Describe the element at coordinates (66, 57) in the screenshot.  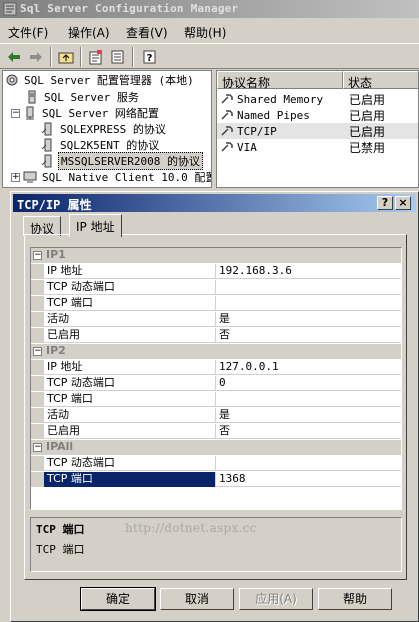
I see `up-folder-icon` at that location.